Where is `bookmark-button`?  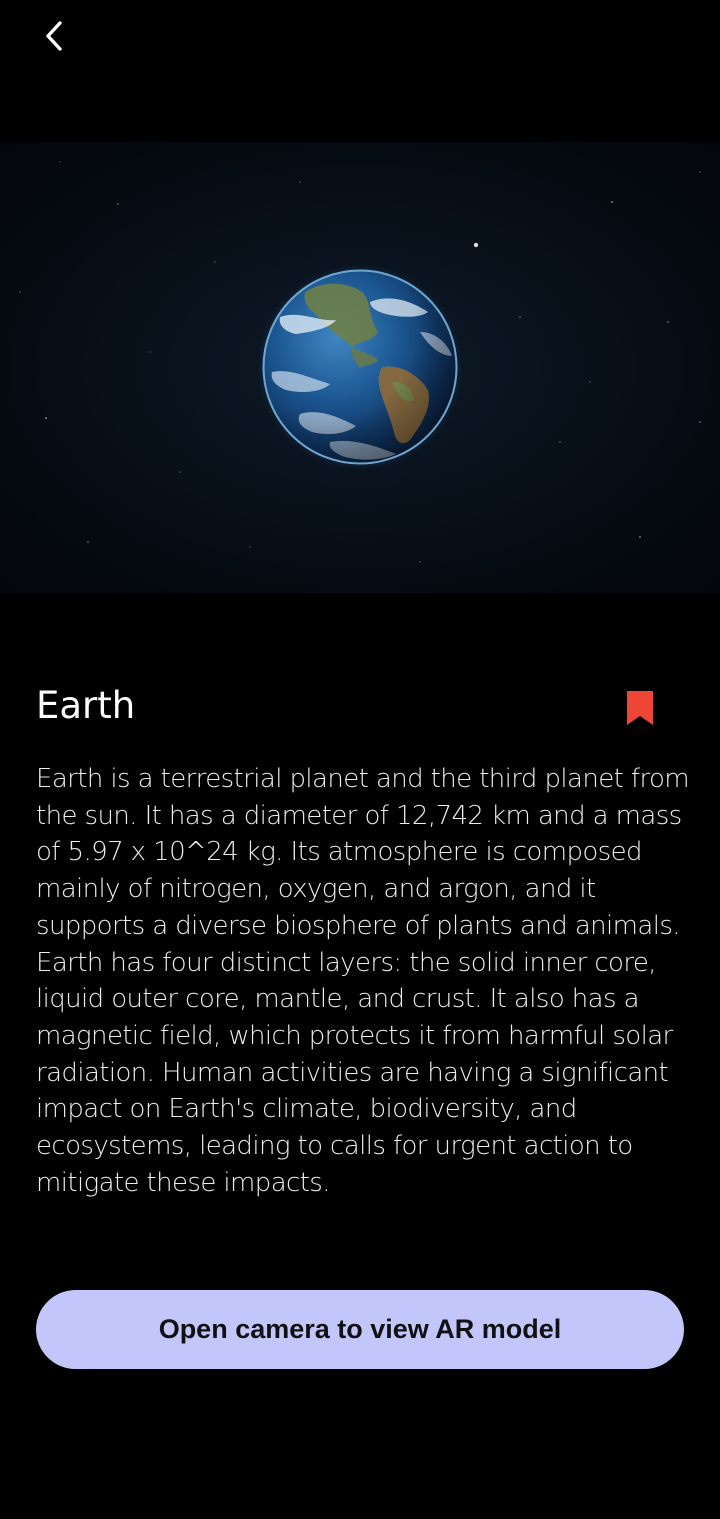
bookmark-button is located at coordinates (640, 708).